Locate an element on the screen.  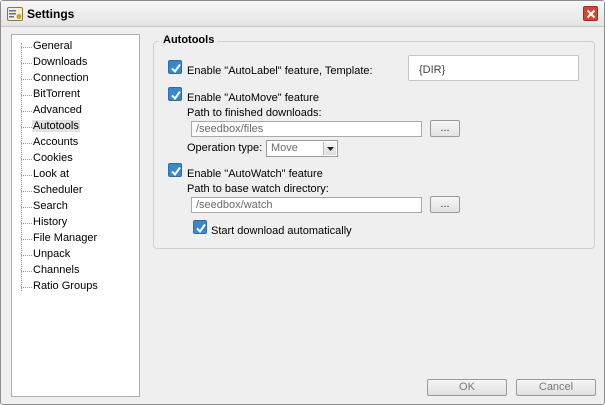
sidebar-item-label: Cookies is located at coordinates (53, 158).